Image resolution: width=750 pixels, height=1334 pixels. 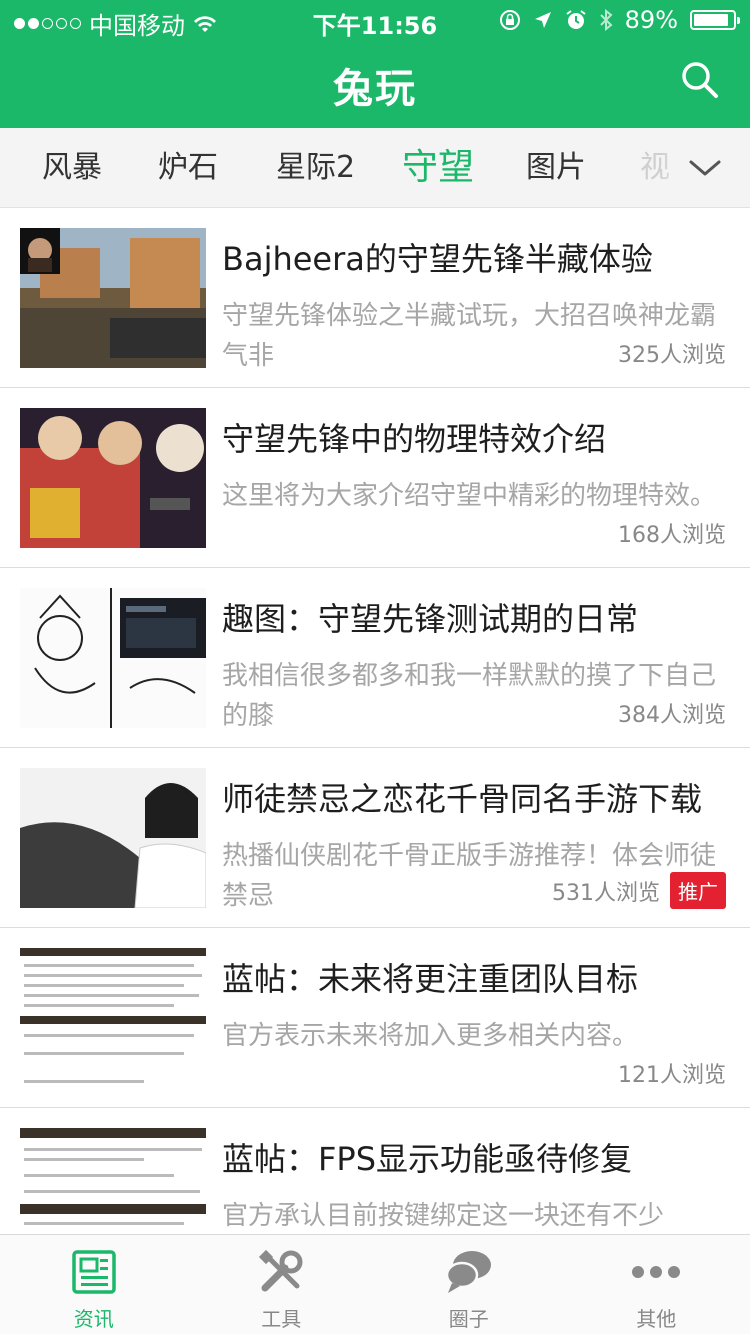 What do you see at coordinates (375, 89) in the screenshot?
I see `app-title: 兔玩` at bounding box center [375, 89].